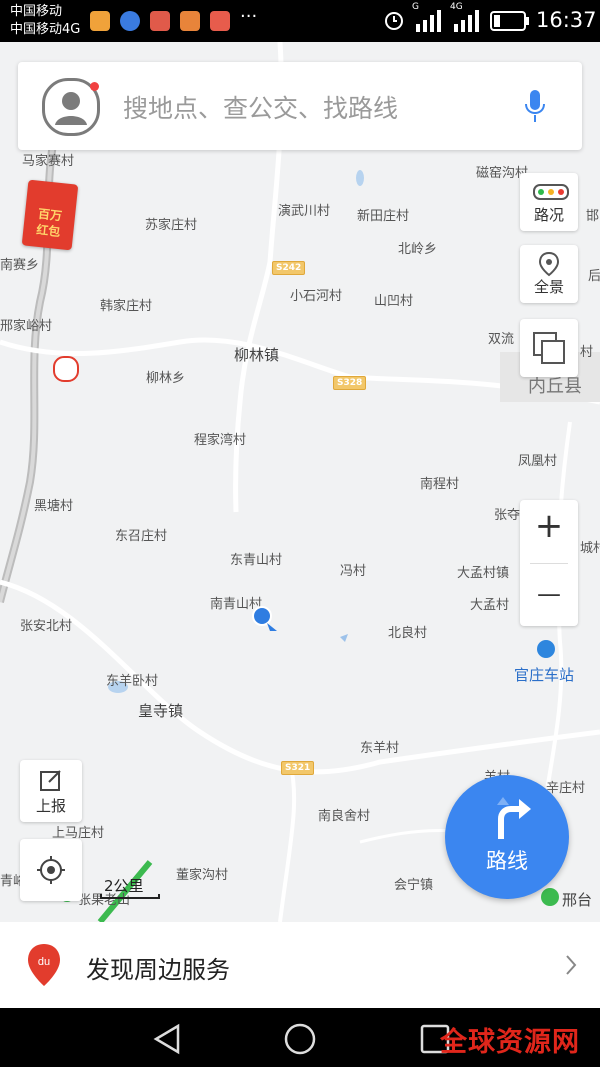  Describe the element at coordinates (566, 20) in the screenshot. I see `clock: 16:37` at that location.